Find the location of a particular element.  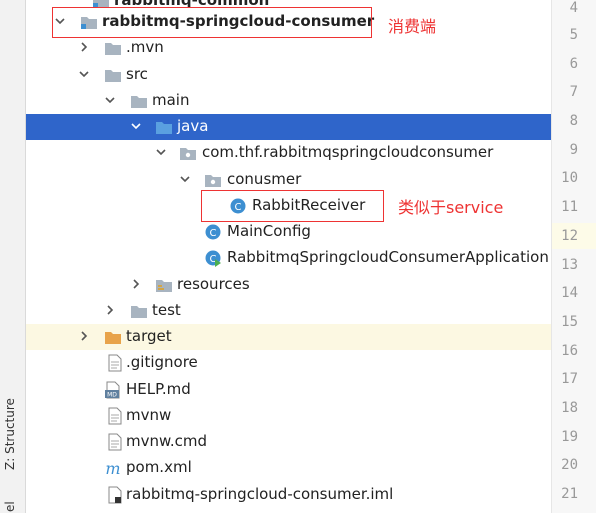

markdown-file-icon: MD is located at coordinates (112, 390).